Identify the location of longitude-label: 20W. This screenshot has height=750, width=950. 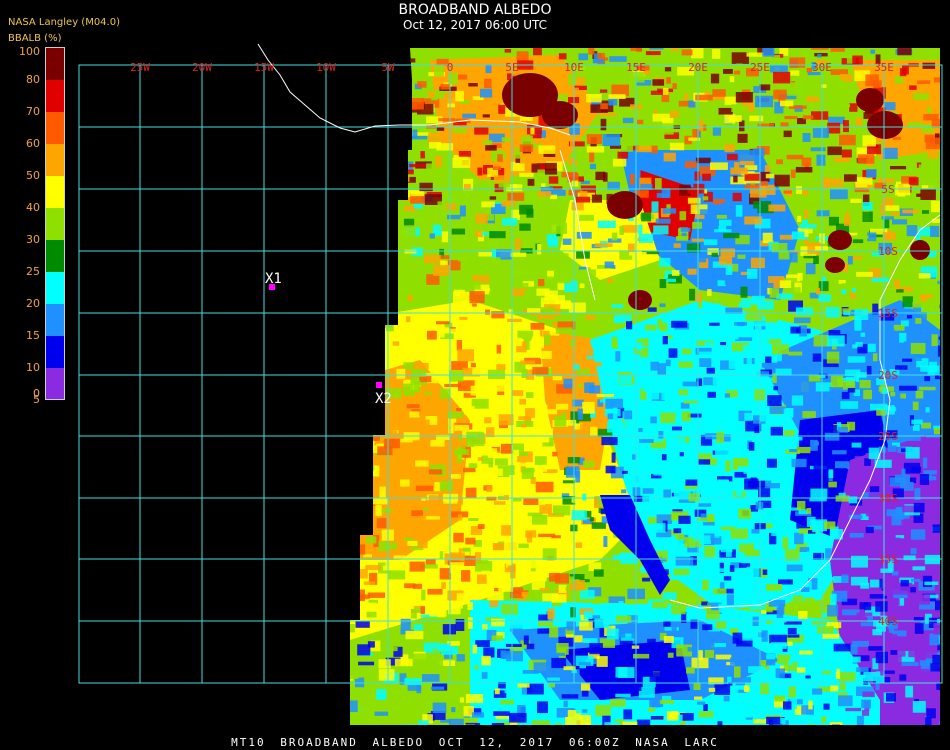
(202, 67).